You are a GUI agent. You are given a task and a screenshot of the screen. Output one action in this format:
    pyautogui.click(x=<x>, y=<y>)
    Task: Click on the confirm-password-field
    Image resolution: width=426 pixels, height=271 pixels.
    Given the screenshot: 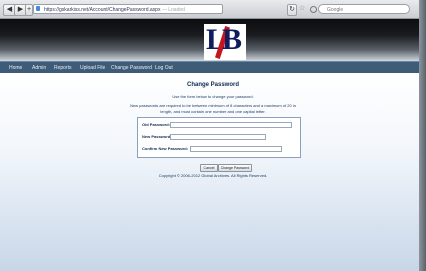 What is the action you would take?
    pyautogui.click(x=236, y=149)
    